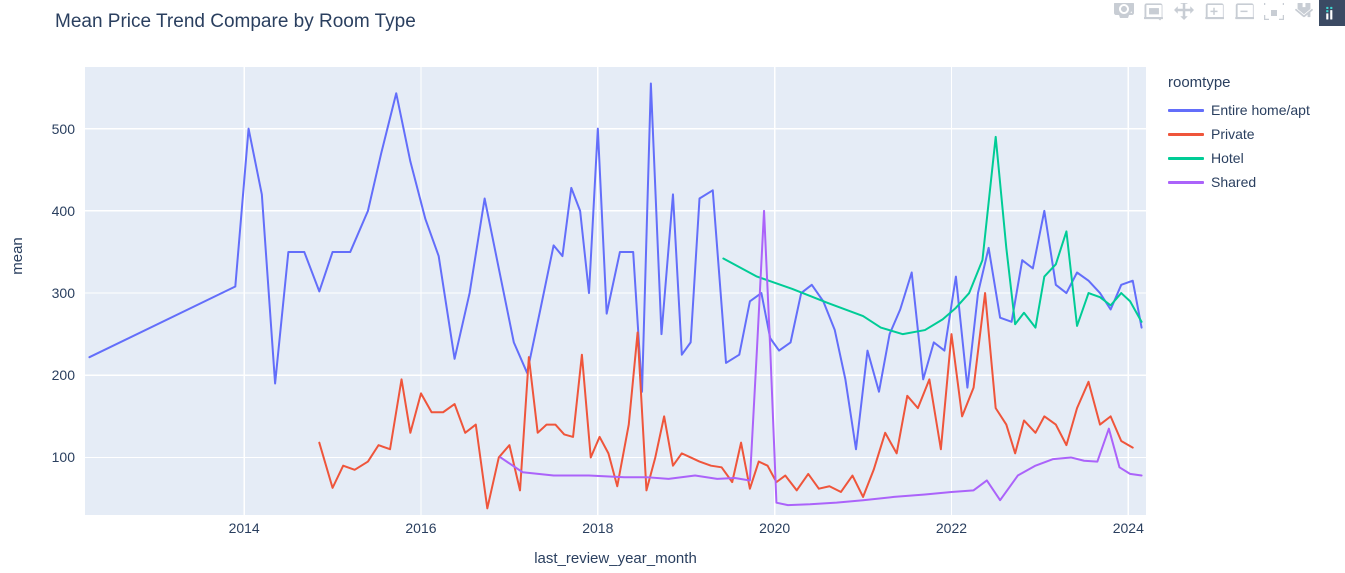 This screenshot has width=1345, height=573. I want to click on y-axis-label: mean, so click(17, 256).